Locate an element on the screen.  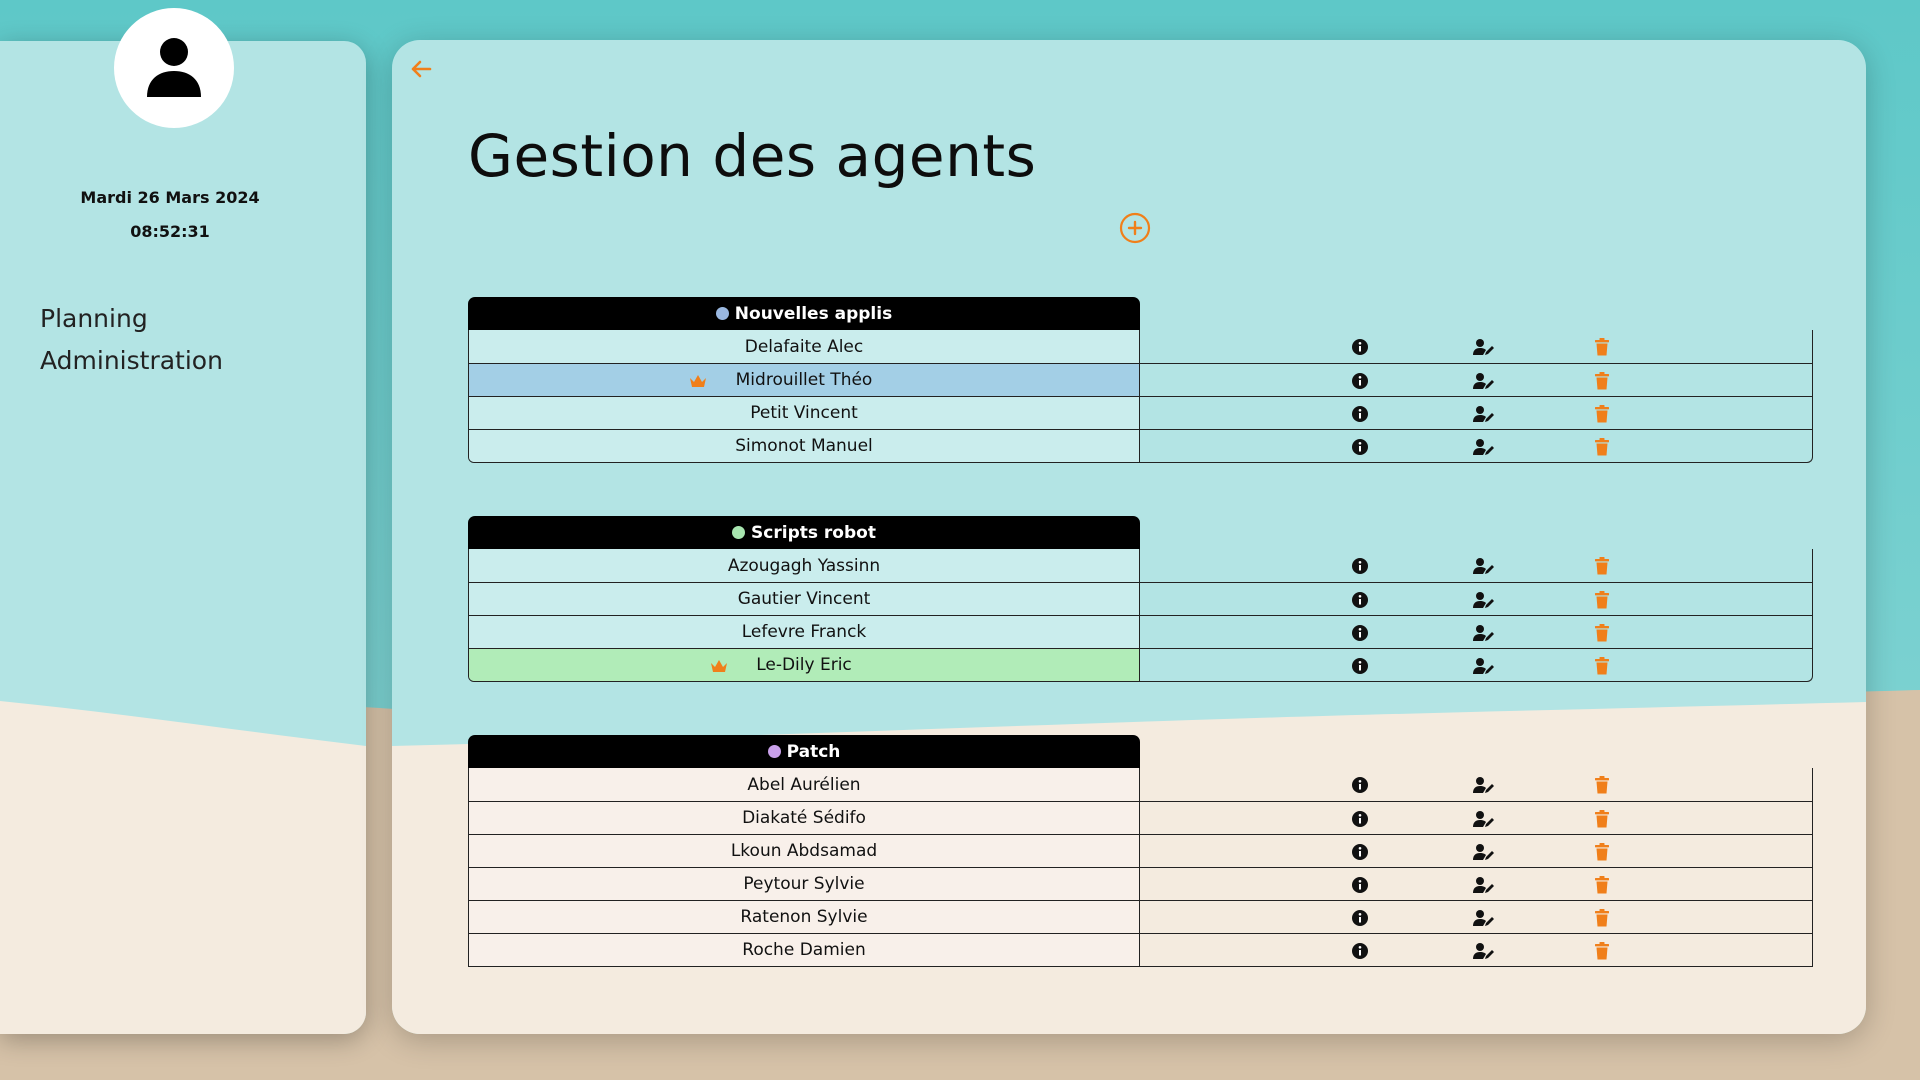
agent-name-cell: Midrouillet Théo is located at coordinates (804, 380).